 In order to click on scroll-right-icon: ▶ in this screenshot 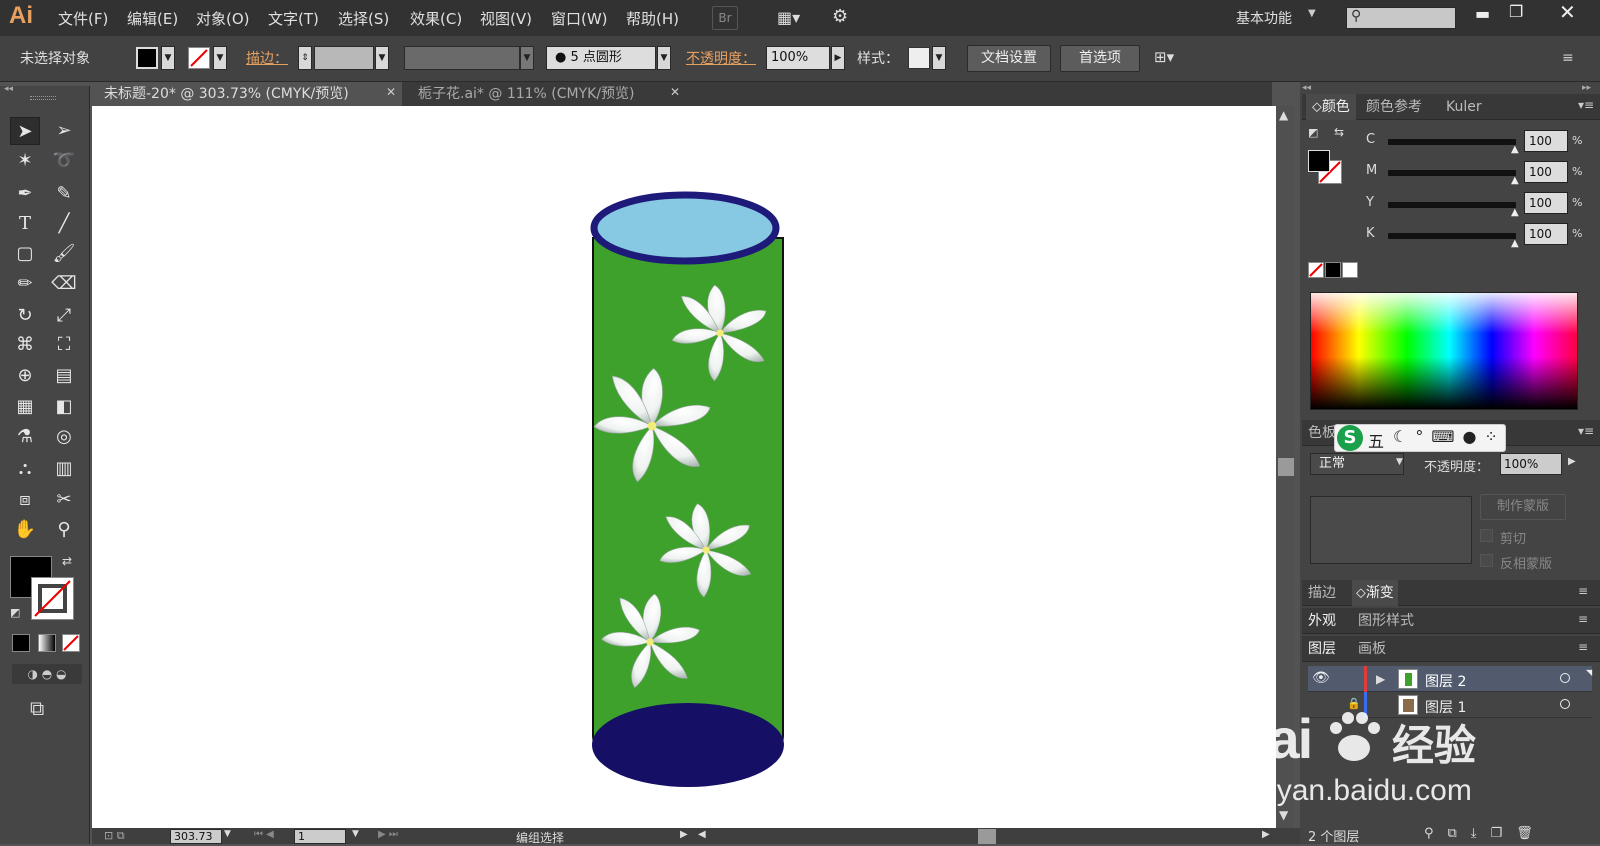, I will do `click(1266, 834)`.